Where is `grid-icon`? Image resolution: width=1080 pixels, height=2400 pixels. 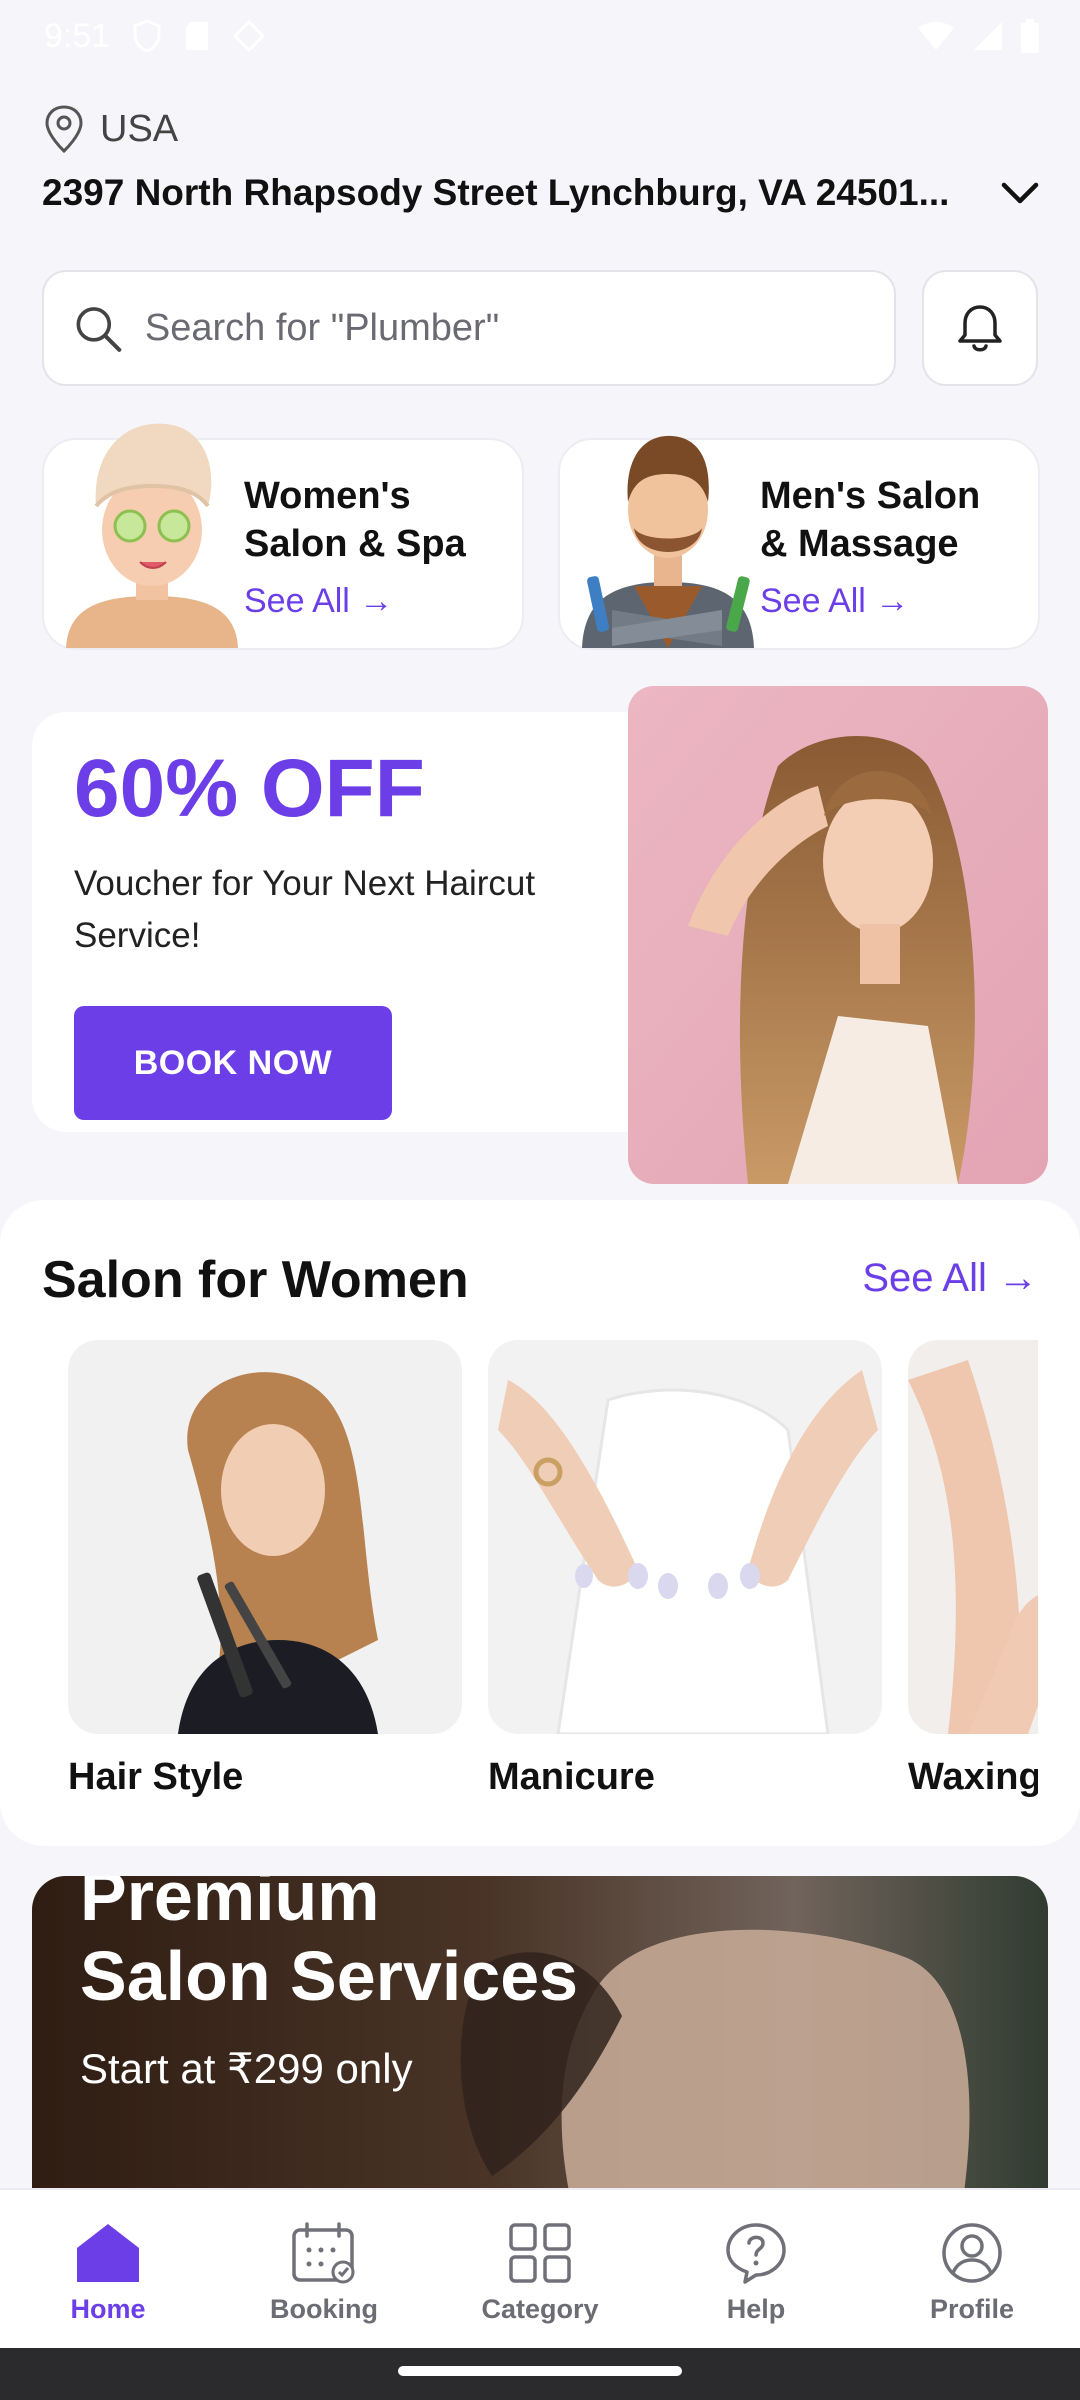 grid-icon is located at coordinates (540, 2253).